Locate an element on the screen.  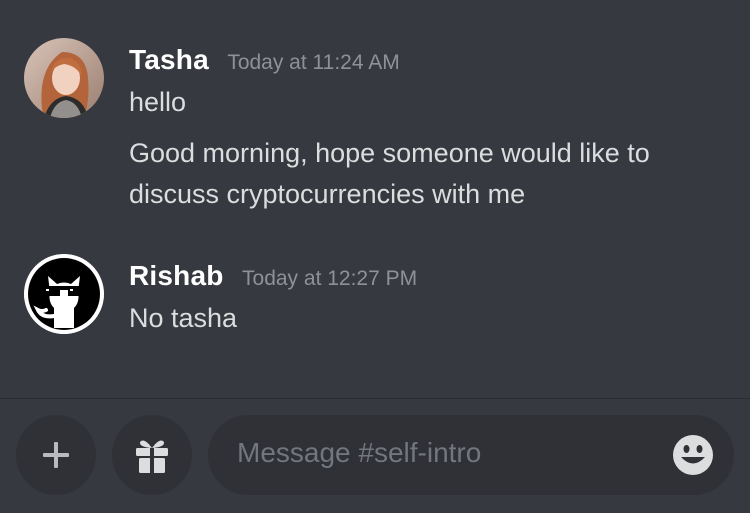
emoji-icon is located at coordinates (693, 455).